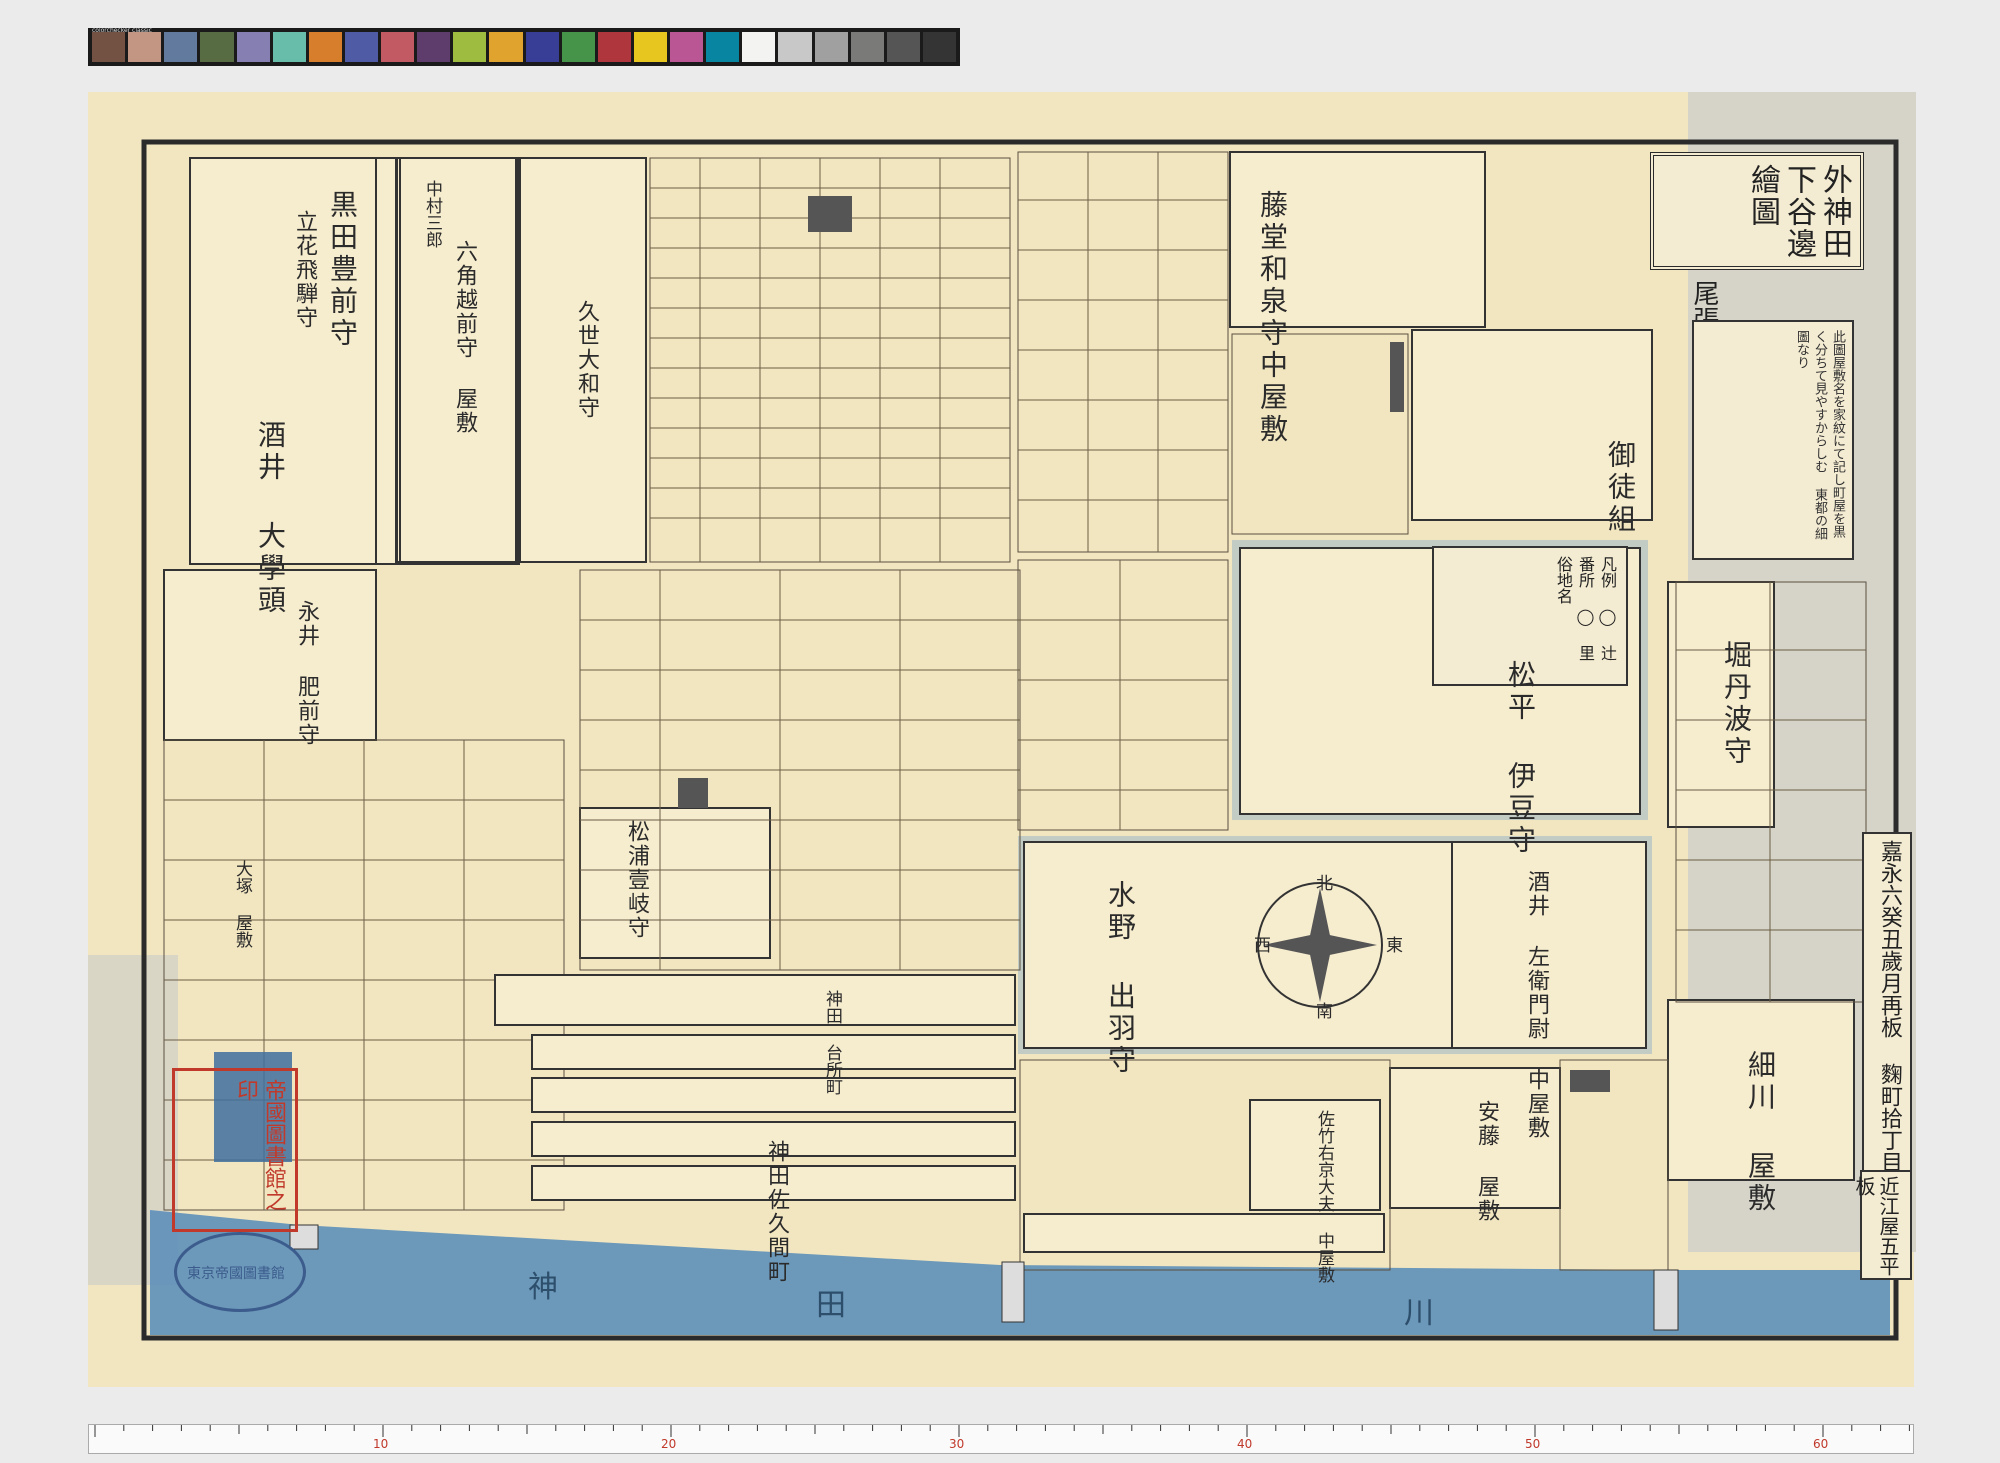  What do you see at coordinates (1736, 704) in the screenshot?
I see `label-hori: 堀丹波守` at bounding box center [1736, 704].